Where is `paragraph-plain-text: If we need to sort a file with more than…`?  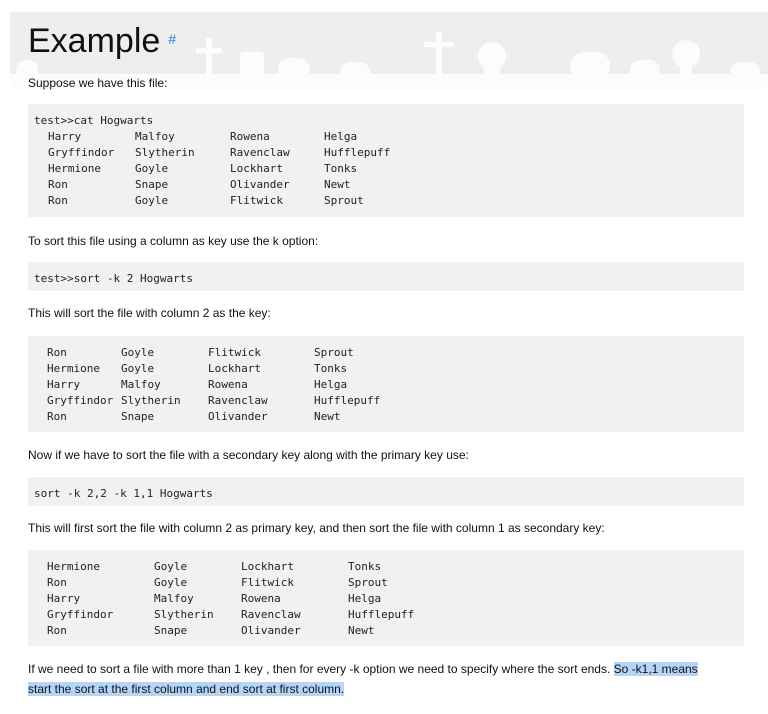
paragraph-plain-text: If we need to sort a file with more than… is located at coordinates (321, 669).